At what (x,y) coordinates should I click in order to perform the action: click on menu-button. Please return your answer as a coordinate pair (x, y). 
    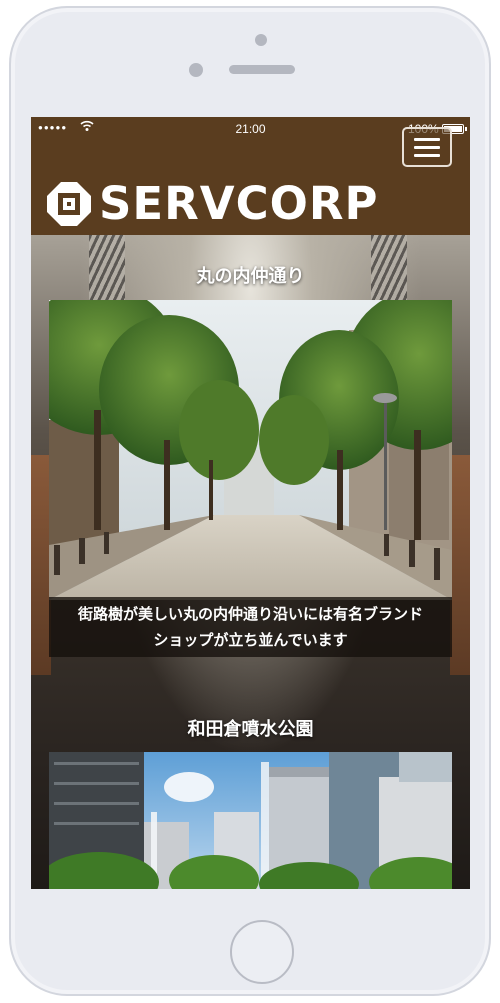
    Looking at the image, I should click on (427, 147).